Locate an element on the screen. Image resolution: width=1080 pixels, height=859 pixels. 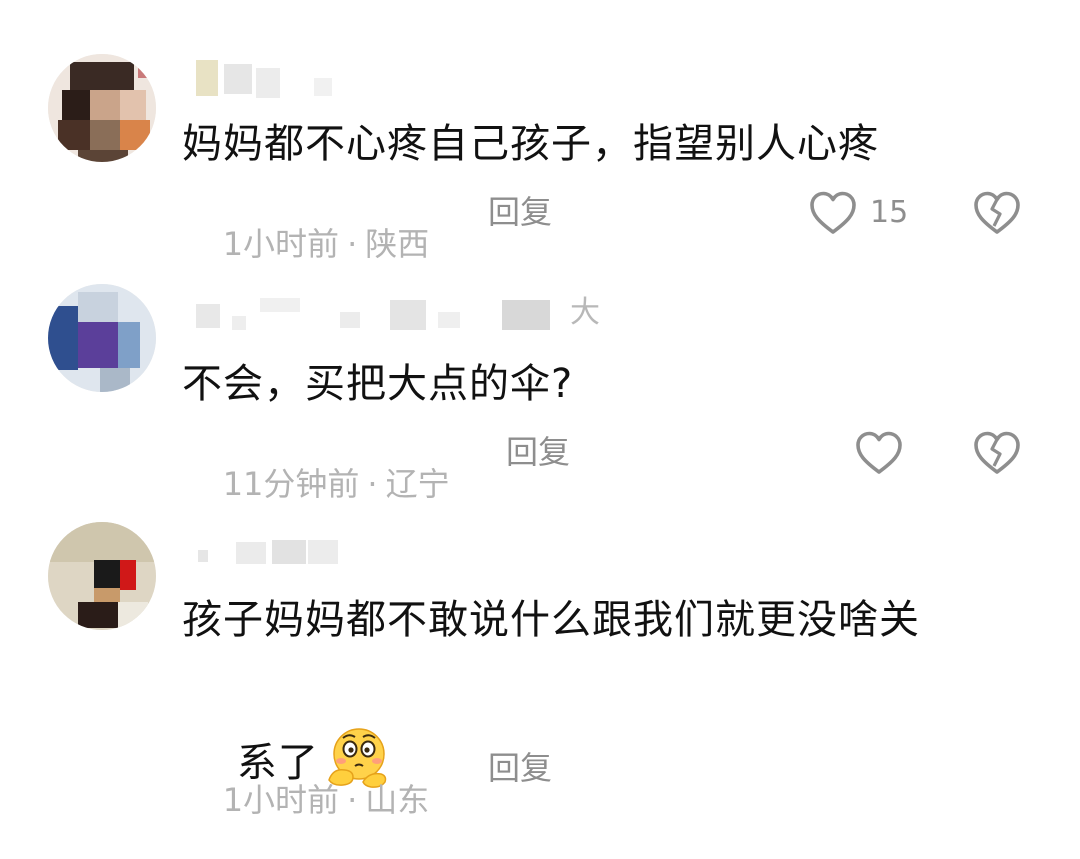
comment-text: 孩子妈妈都不敢说什么跟我们就更没啥关 is located at coordinates (551, 620).